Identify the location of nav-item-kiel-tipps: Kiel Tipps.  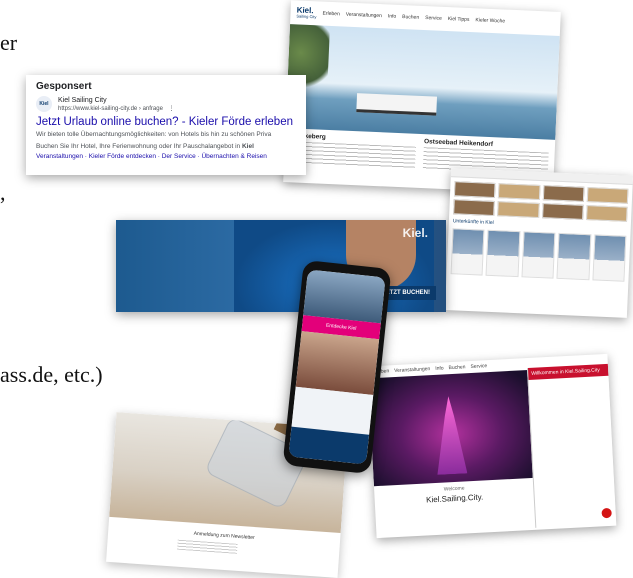
(459, 19).